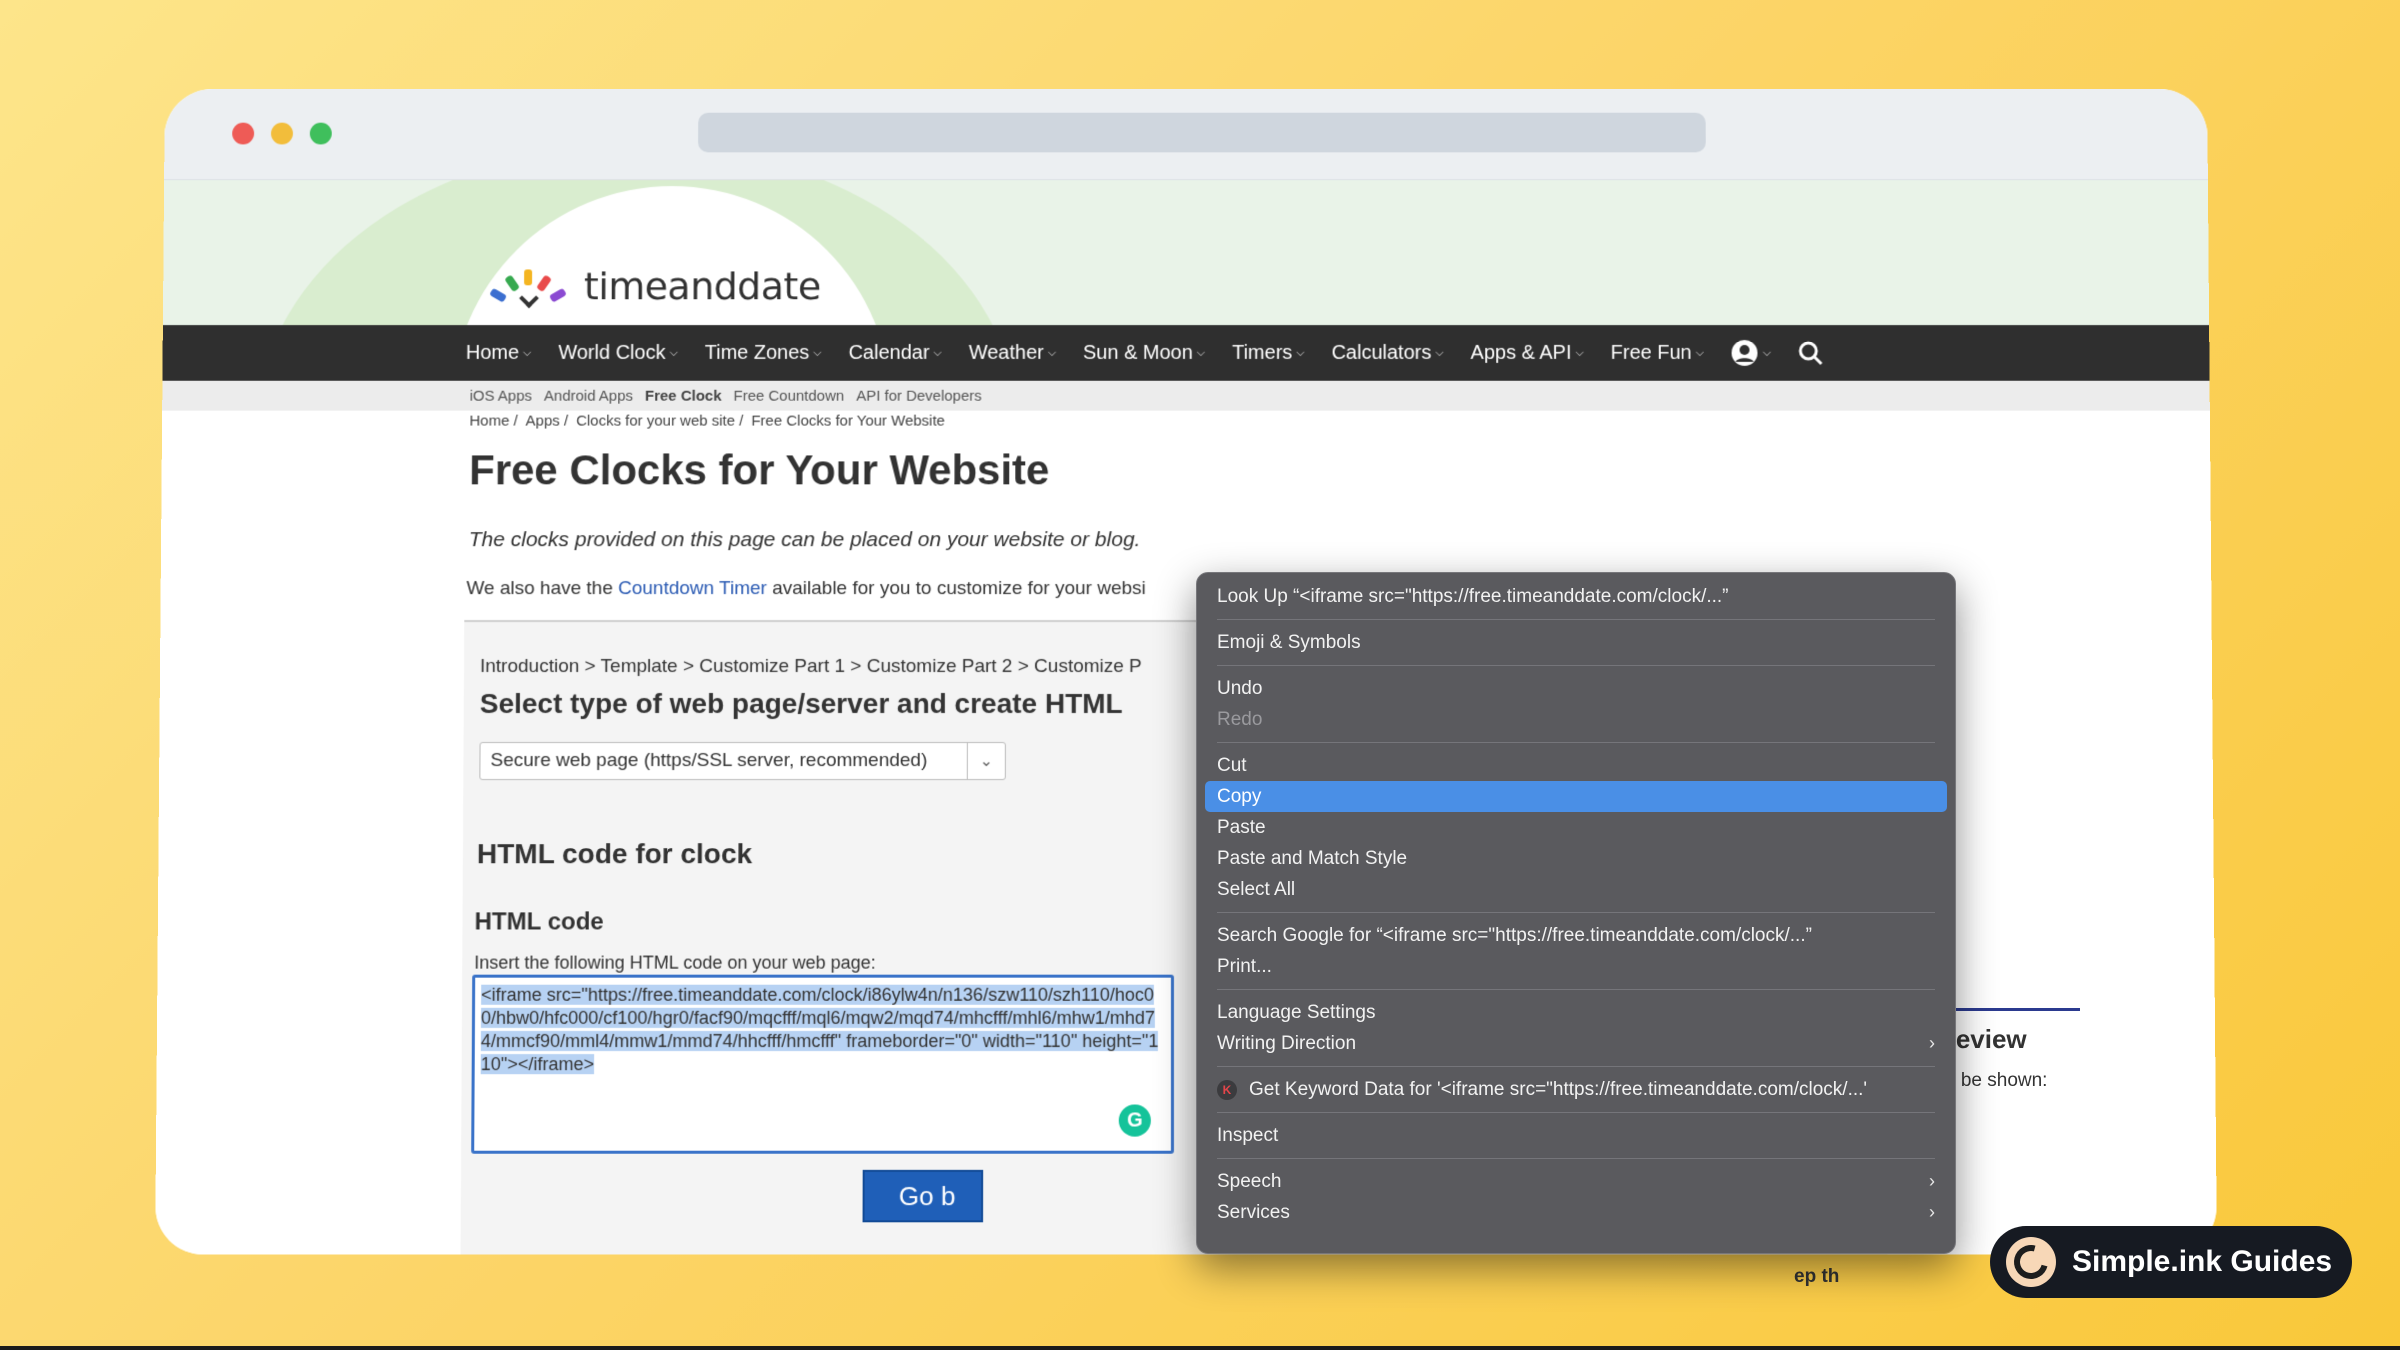 Image resolution: width=2400 pixels, height=1350 pixels. I want to click on menu-item-copy: Copy, so click(1576, 796).